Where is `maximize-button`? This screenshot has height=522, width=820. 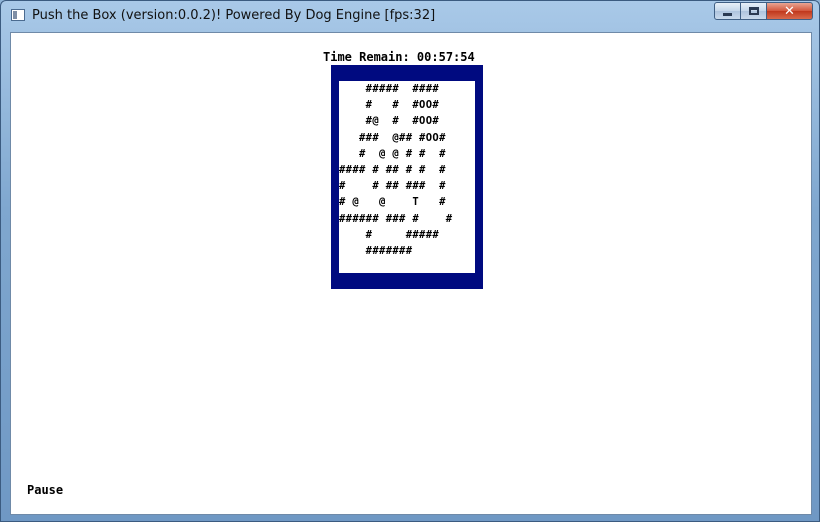 maximize-button is located at coordinates (754, 11).